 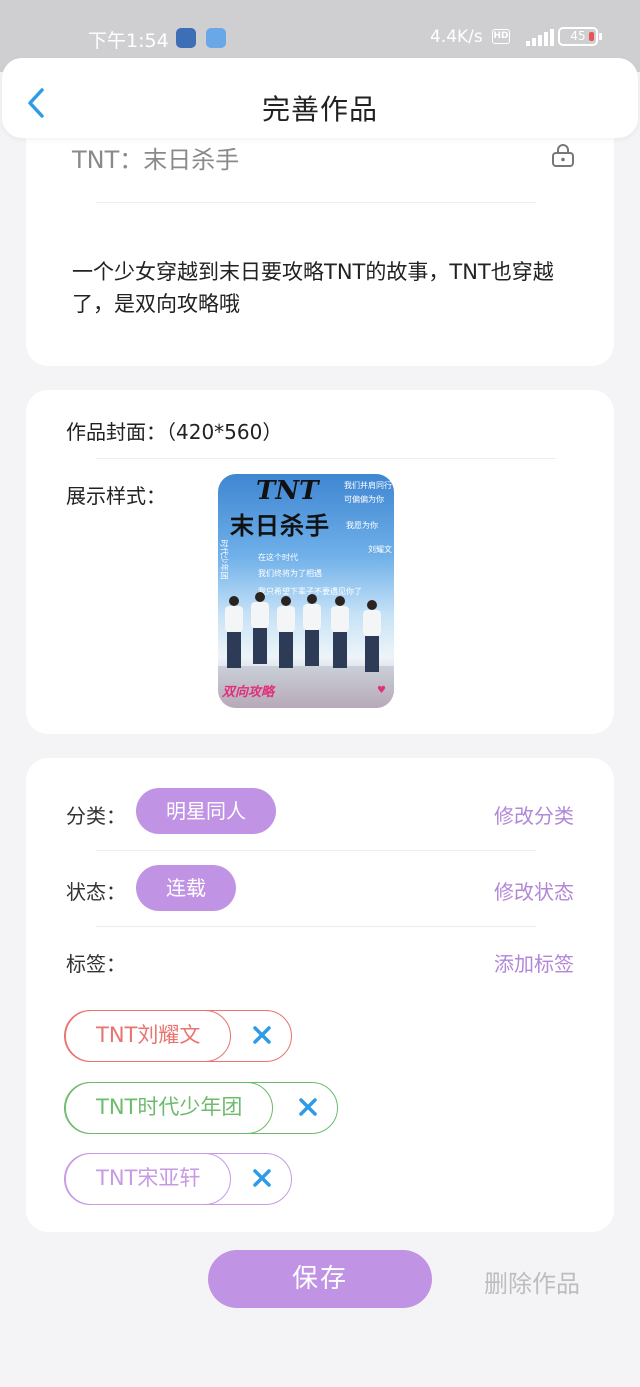 I want to click on tag-label: TNT时代少年团, so click(x=169, y=1107).